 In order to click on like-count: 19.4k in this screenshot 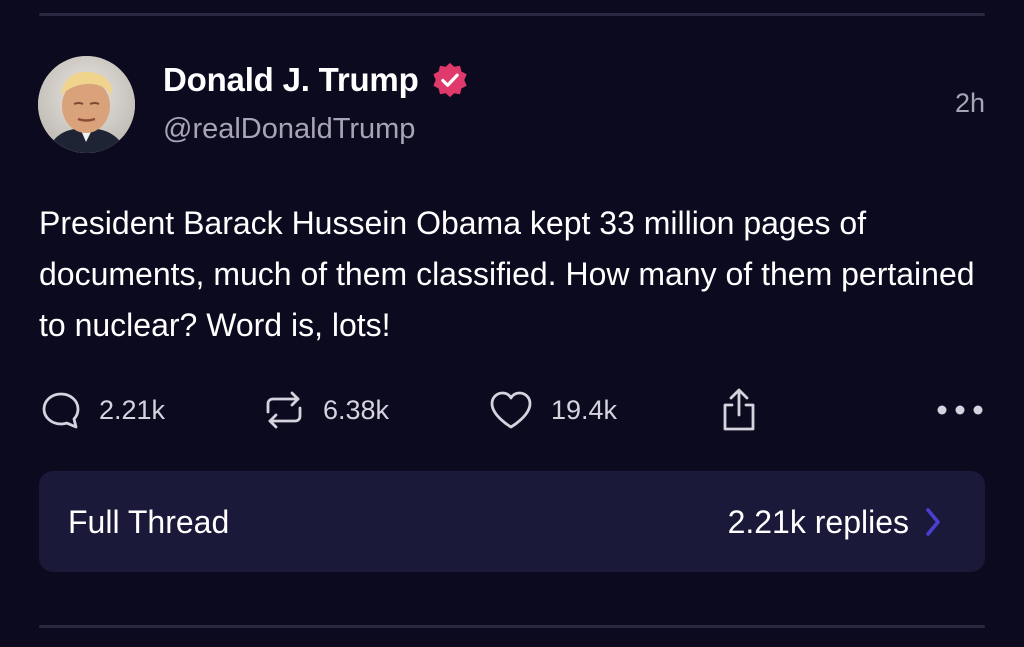, I will do `click(584, 409)`.